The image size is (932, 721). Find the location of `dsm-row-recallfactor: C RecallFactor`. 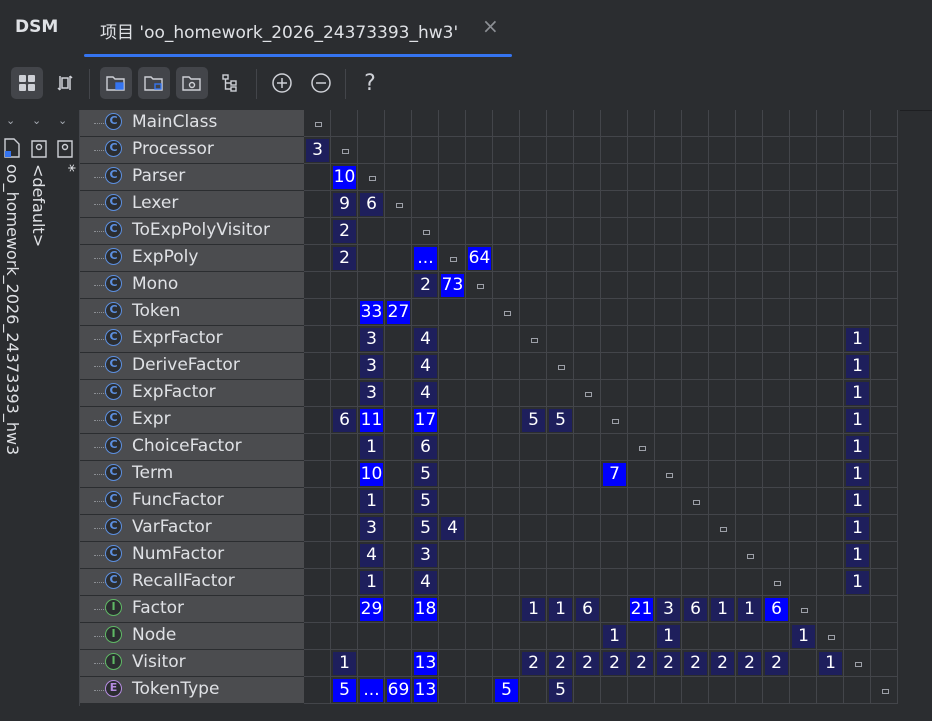

dsm-row-recallfactor: C RecallFactor is located at coordinates (192, 582).